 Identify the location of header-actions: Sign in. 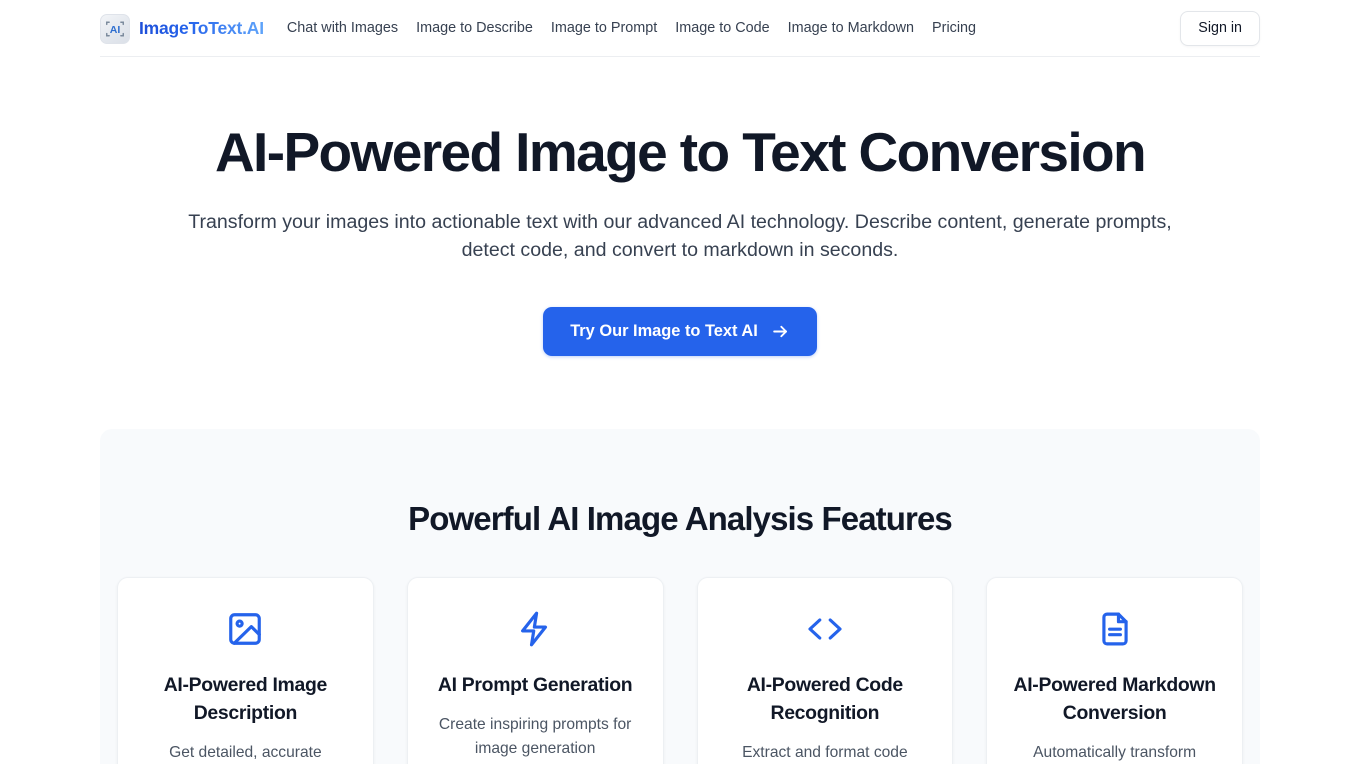
(1220, 28).